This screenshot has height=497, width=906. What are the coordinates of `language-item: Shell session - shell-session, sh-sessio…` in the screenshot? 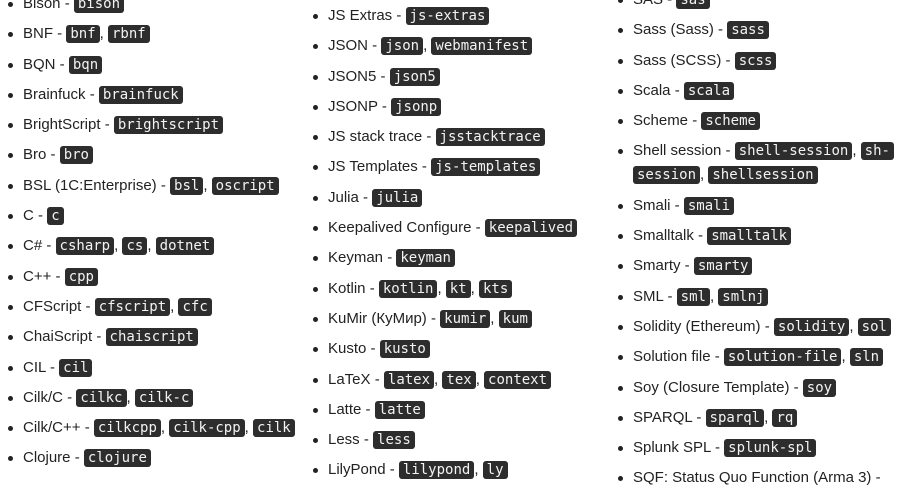 It's located at (757, 163).